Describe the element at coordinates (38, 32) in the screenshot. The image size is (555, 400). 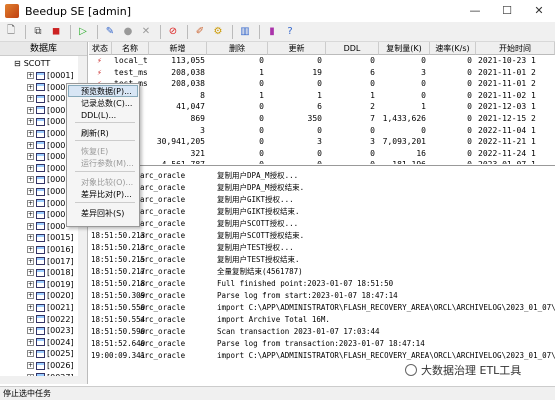
I see `copy-icon: ⧉` at that location.